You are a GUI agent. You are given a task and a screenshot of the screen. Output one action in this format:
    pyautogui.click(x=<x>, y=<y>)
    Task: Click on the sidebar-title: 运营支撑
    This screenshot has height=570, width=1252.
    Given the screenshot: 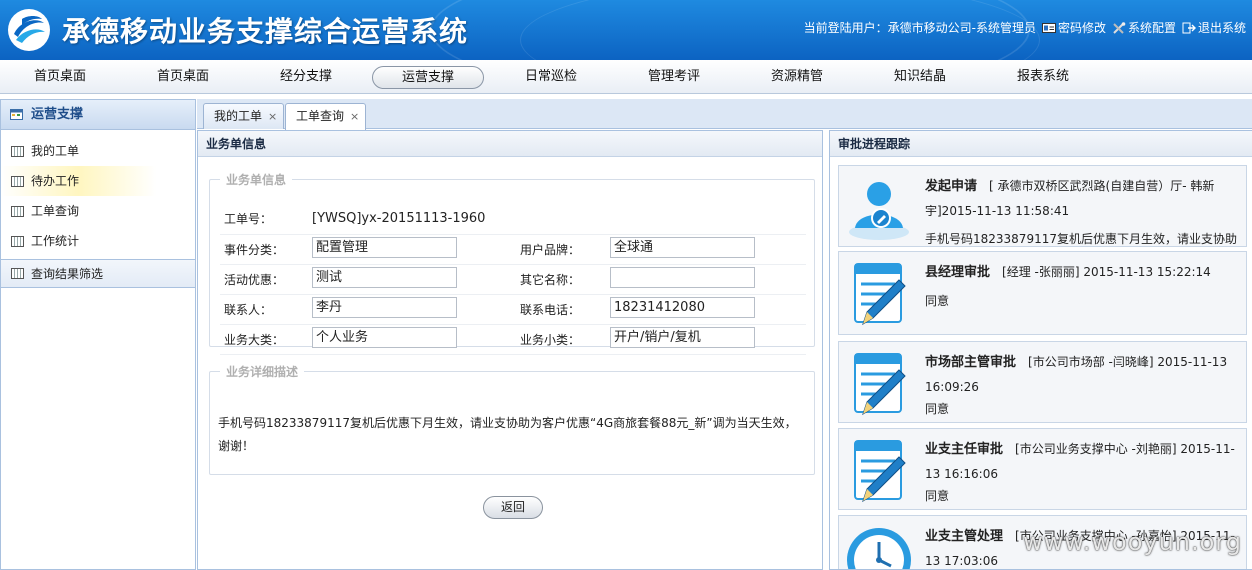 What is the action you would take?
    pyautogui.click(x=57, y=114)
    